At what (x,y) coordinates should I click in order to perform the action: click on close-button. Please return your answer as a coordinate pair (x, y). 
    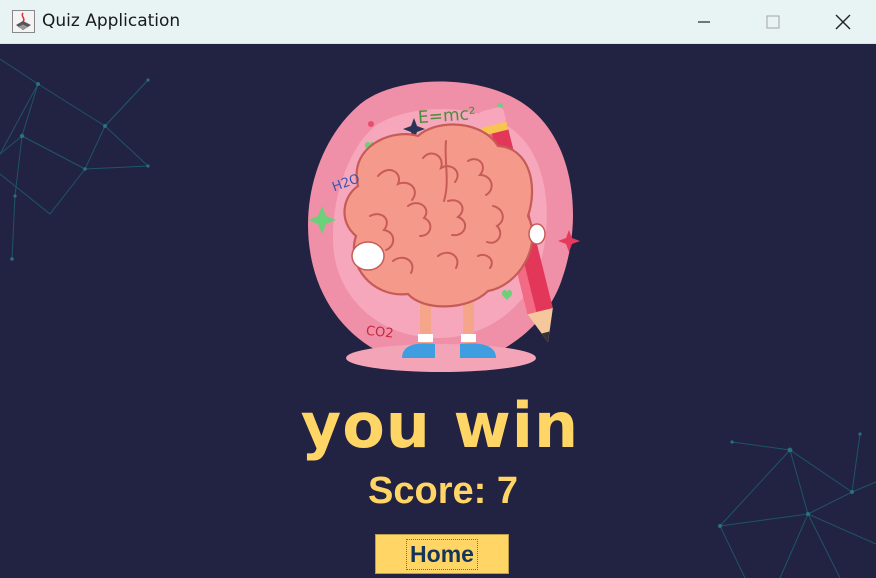
    Looking at the image, I should click on (842, 22).